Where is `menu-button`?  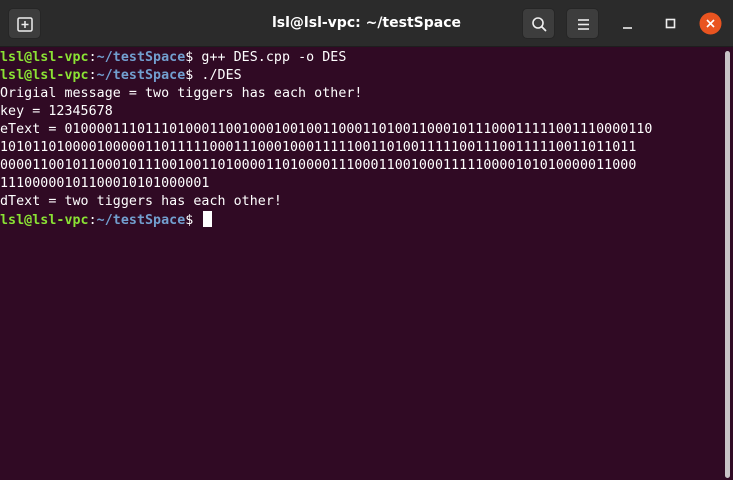 menu-button is located at coordinates (582, 23).